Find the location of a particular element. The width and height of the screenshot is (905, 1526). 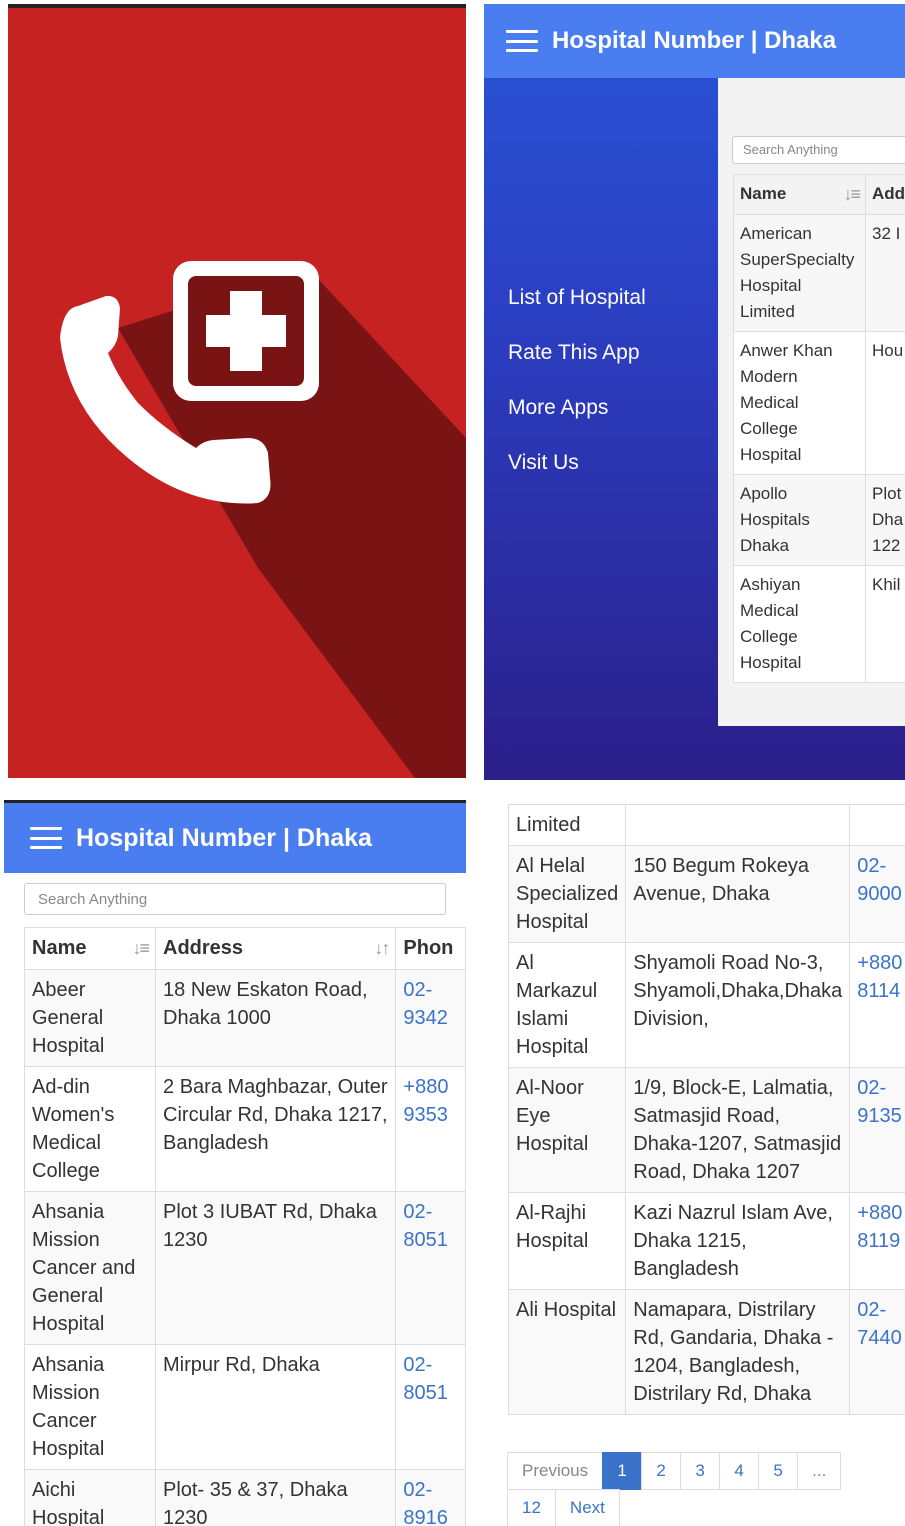

pagination-page-4: 4 is located at coordinates (739, 1471).